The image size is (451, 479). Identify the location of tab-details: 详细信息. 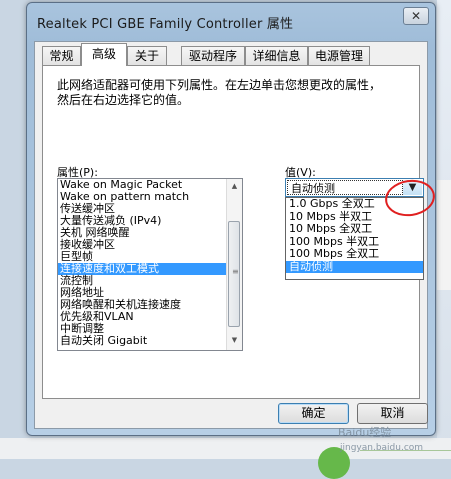
(276, 55).